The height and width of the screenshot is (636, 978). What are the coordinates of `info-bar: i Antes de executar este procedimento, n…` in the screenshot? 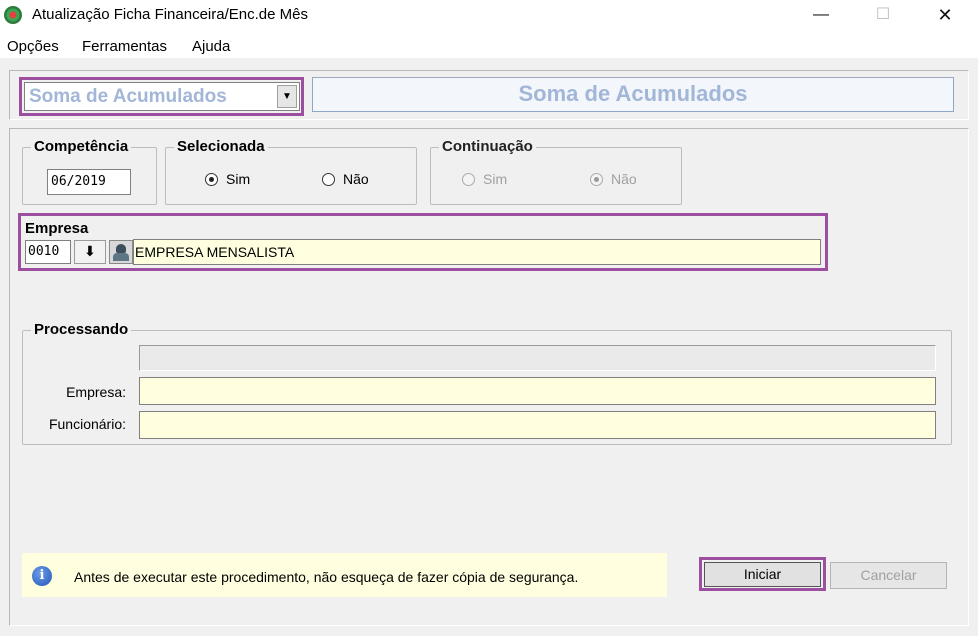 It's located at (344, 575).